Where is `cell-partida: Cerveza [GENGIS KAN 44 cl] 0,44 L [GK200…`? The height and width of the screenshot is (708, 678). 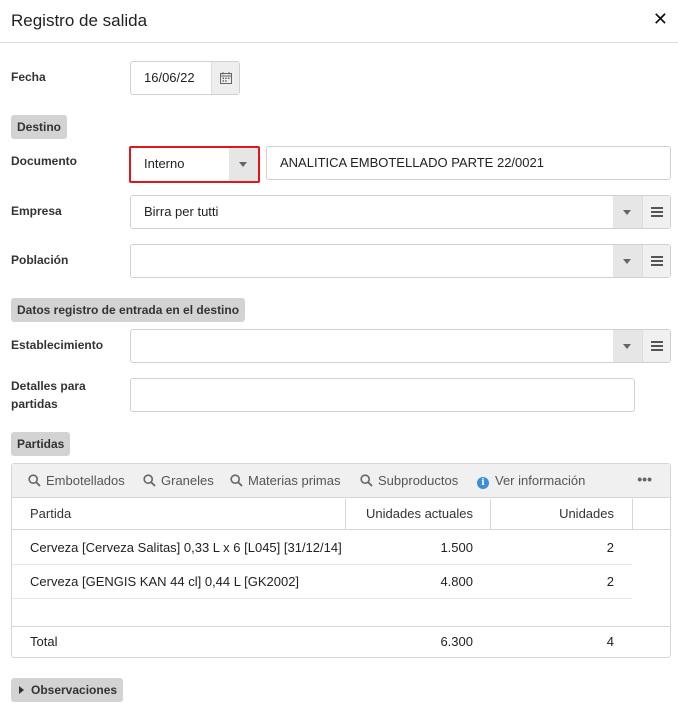
cell-partida: Cerveza [GENGIS KAN 44 cl] 0,44 L [GK200… is located at coordinates (165, 581).